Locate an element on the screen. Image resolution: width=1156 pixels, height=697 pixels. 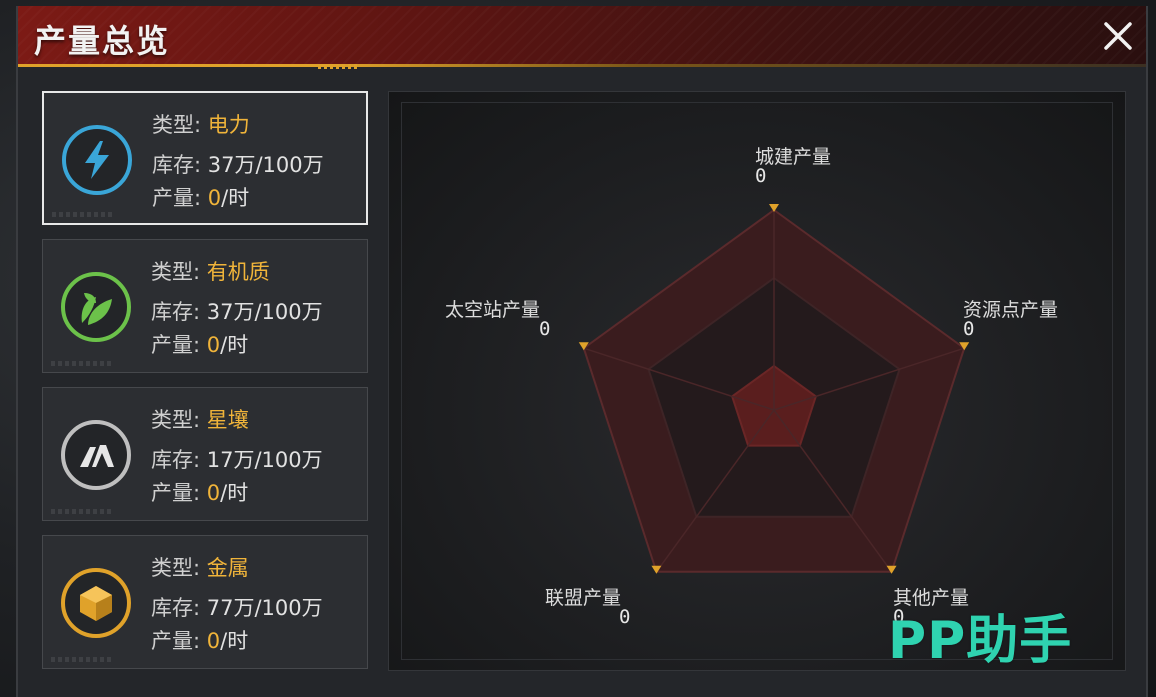
window-header: 产量总览 is located at coordinates (582, 35).